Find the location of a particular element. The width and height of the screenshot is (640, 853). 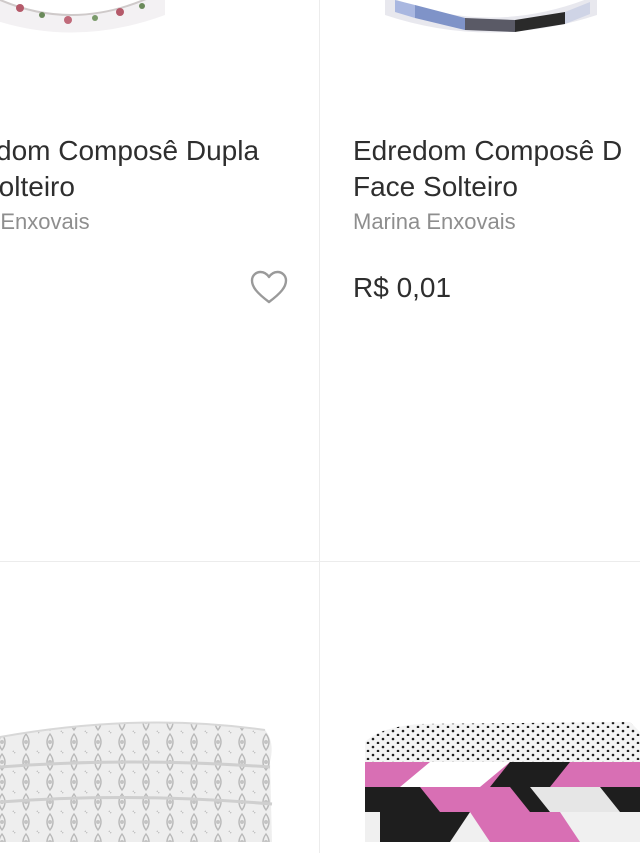

product-title-line-1: Edredom Composê D is located at coordinates (488, 150).